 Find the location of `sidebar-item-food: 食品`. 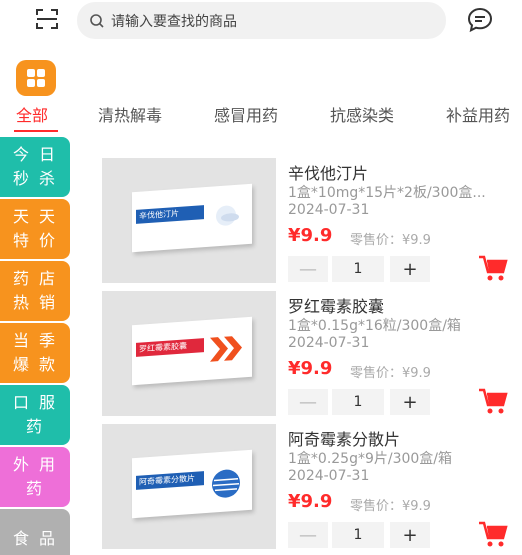

sidebar-item-food: 食品 is located at coordinates (35, 532).